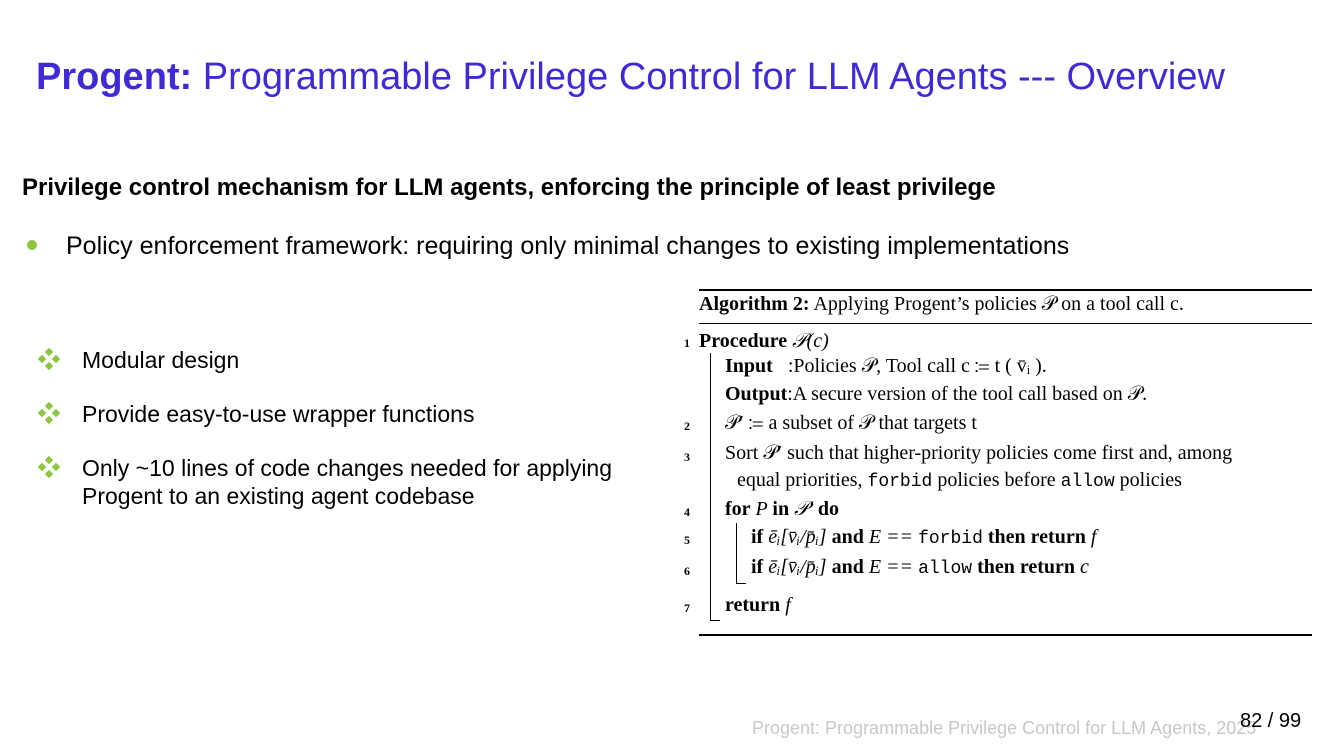 The width and height of the screenshot is (1334, 750). Describe the element at coordinates (358, 360) in the screenshot. I see `sub-bullet-item: Modular design` at that location.